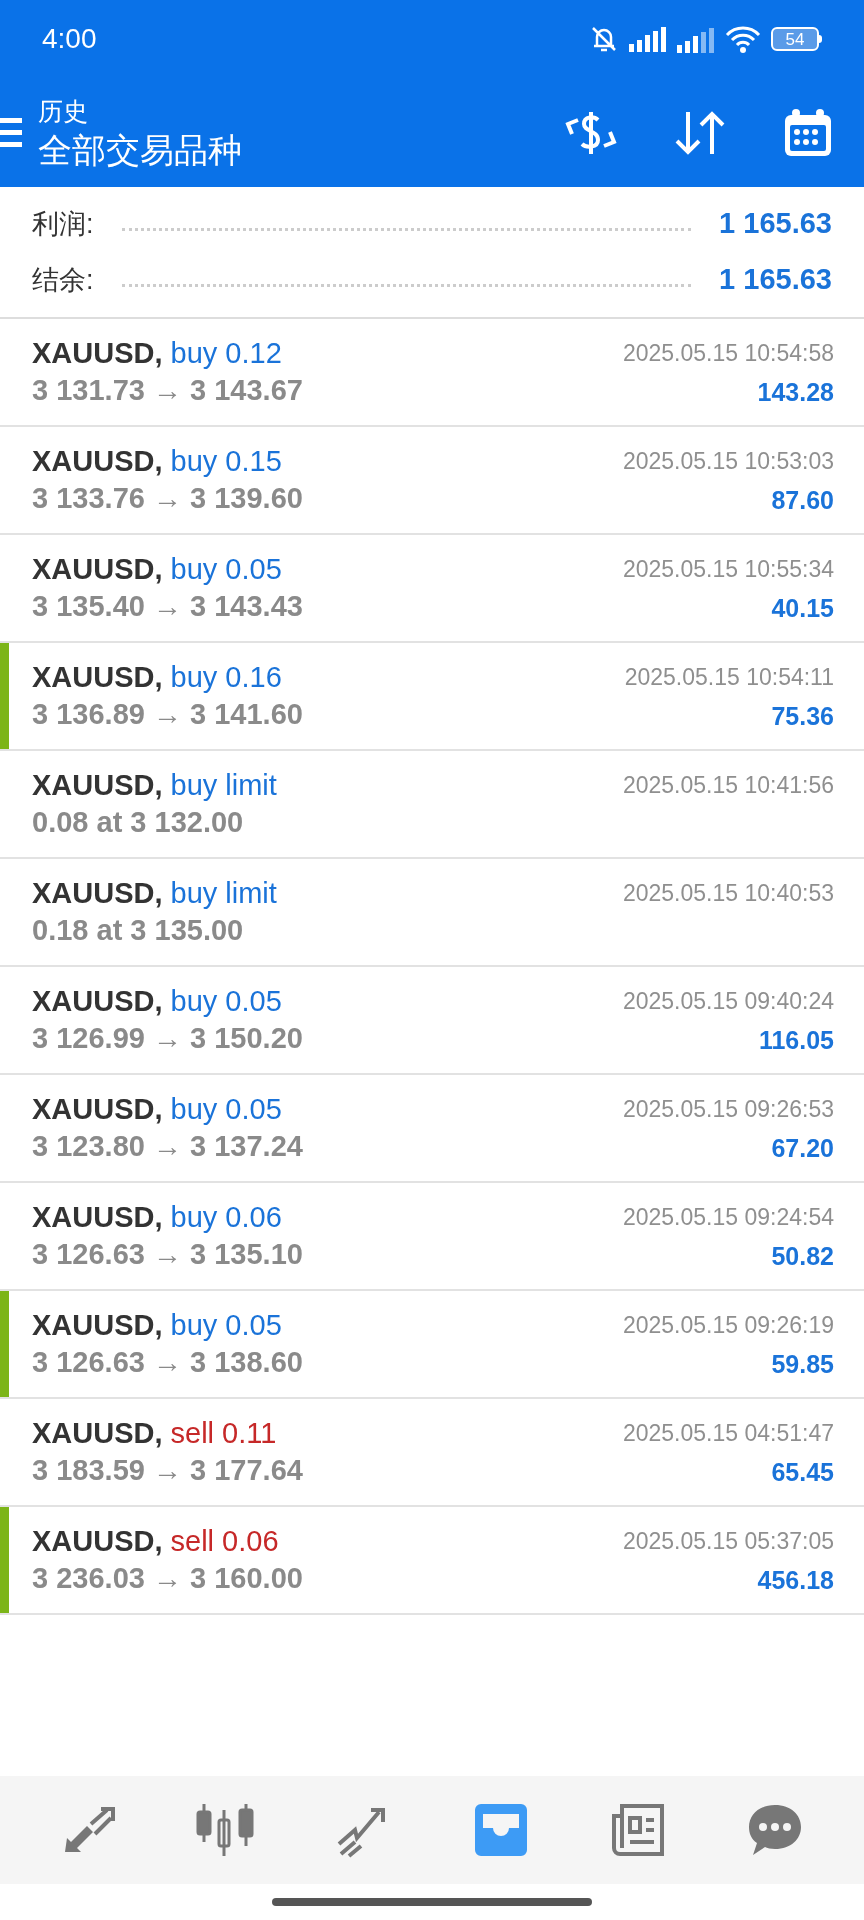  I want to click on trade-profit: 75.36, so click(802, 716).